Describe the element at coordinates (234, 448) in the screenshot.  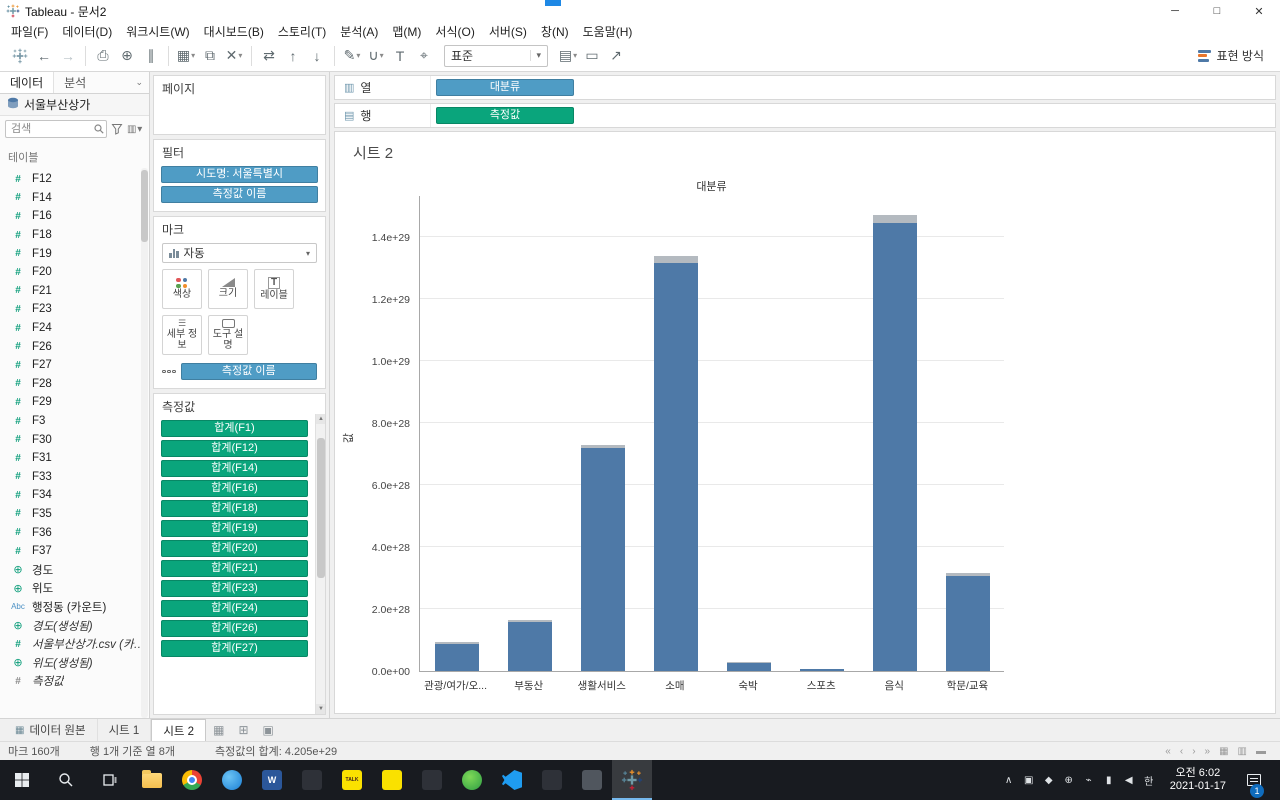
I see `measure-pill: 합계(F12)` at that location.